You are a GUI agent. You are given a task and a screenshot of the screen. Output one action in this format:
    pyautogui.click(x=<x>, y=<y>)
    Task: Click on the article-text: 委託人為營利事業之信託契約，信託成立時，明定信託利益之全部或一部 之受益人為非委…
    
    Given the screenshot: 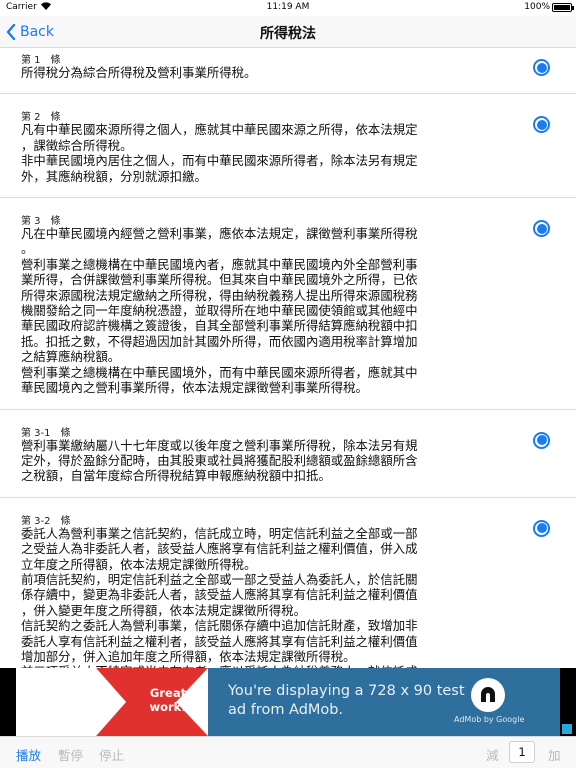 What is the action you would take?
    pyautogui.click(x=219, y=596)
    